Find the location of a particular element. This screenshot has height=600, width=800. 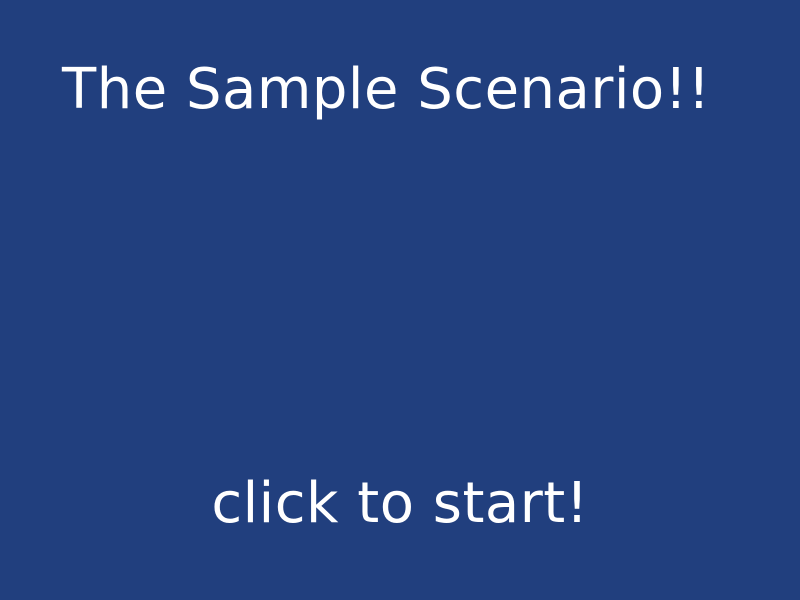

scenario-title: The Sample Scenario!! is located at coordinates (386, 89).